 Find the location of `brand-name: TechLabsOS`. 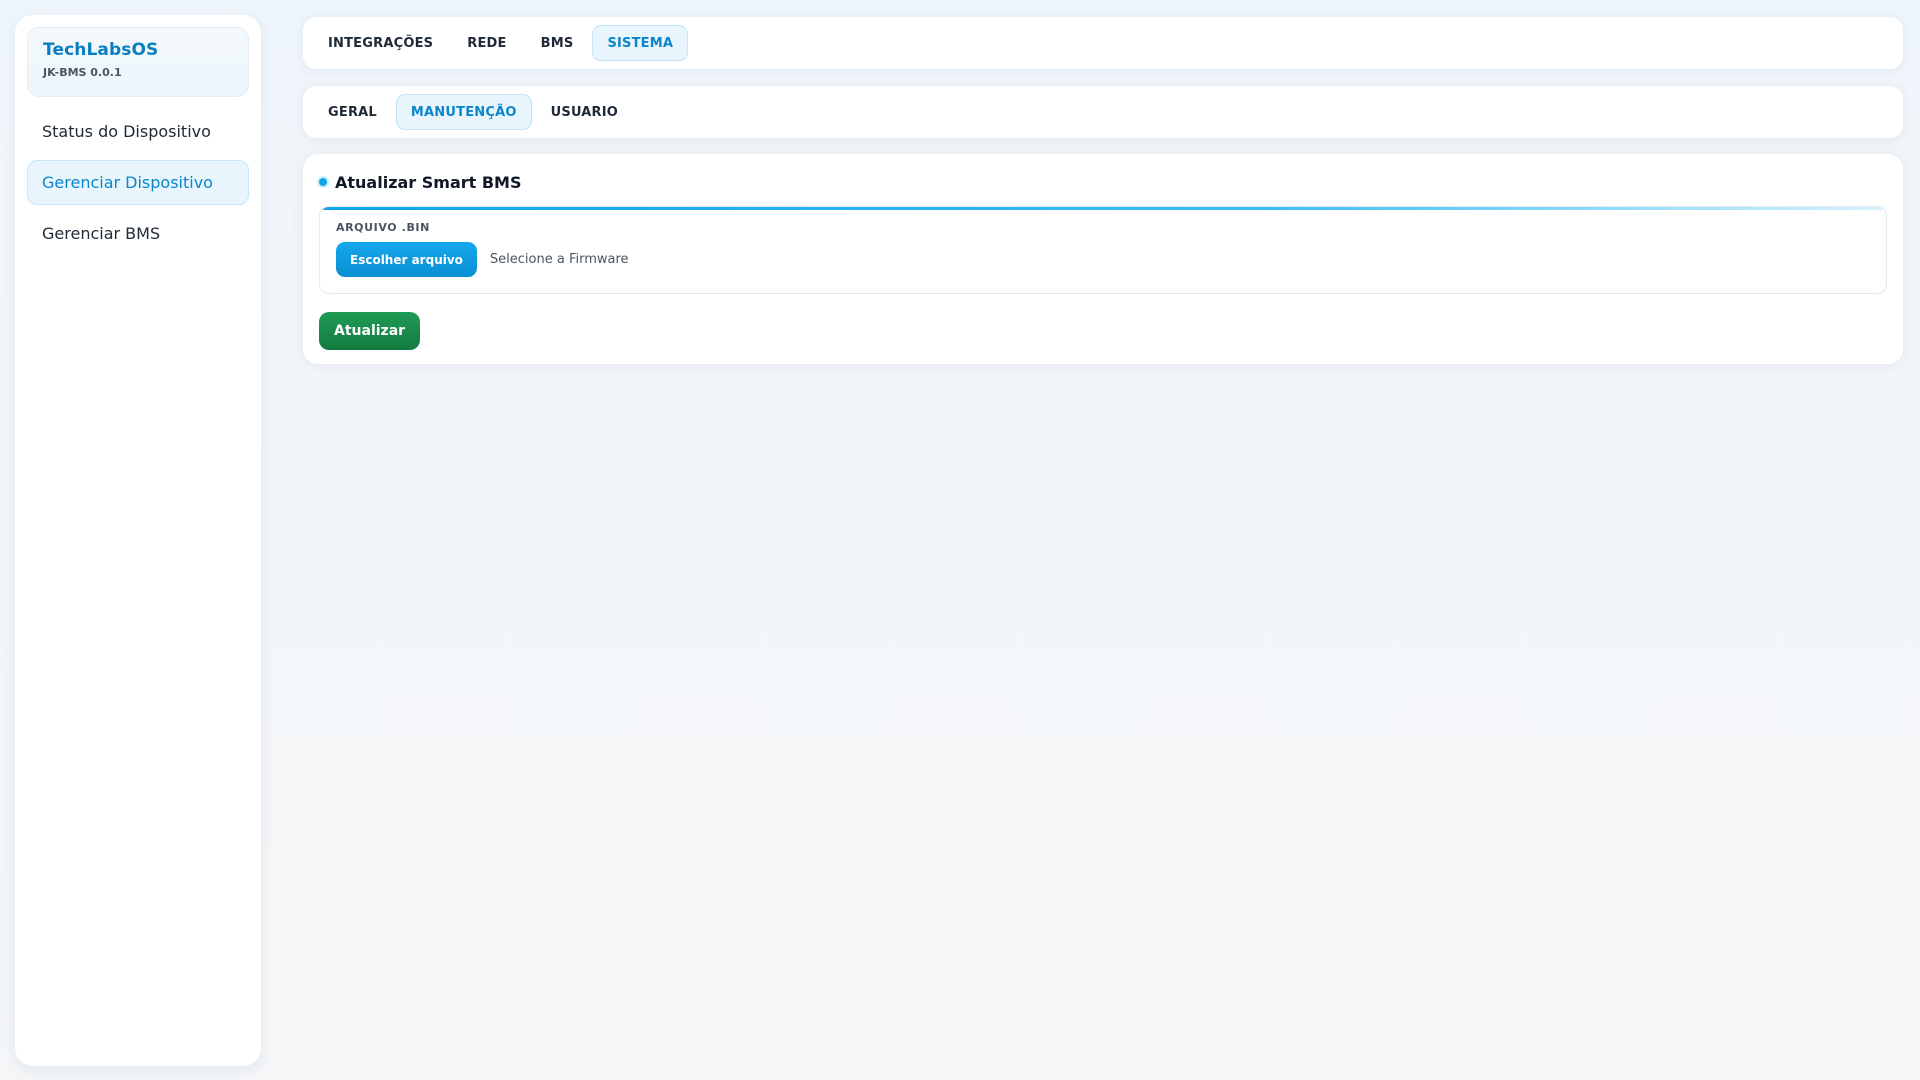

brand-name: TechLabsOS is located at coordinates (101, 50).